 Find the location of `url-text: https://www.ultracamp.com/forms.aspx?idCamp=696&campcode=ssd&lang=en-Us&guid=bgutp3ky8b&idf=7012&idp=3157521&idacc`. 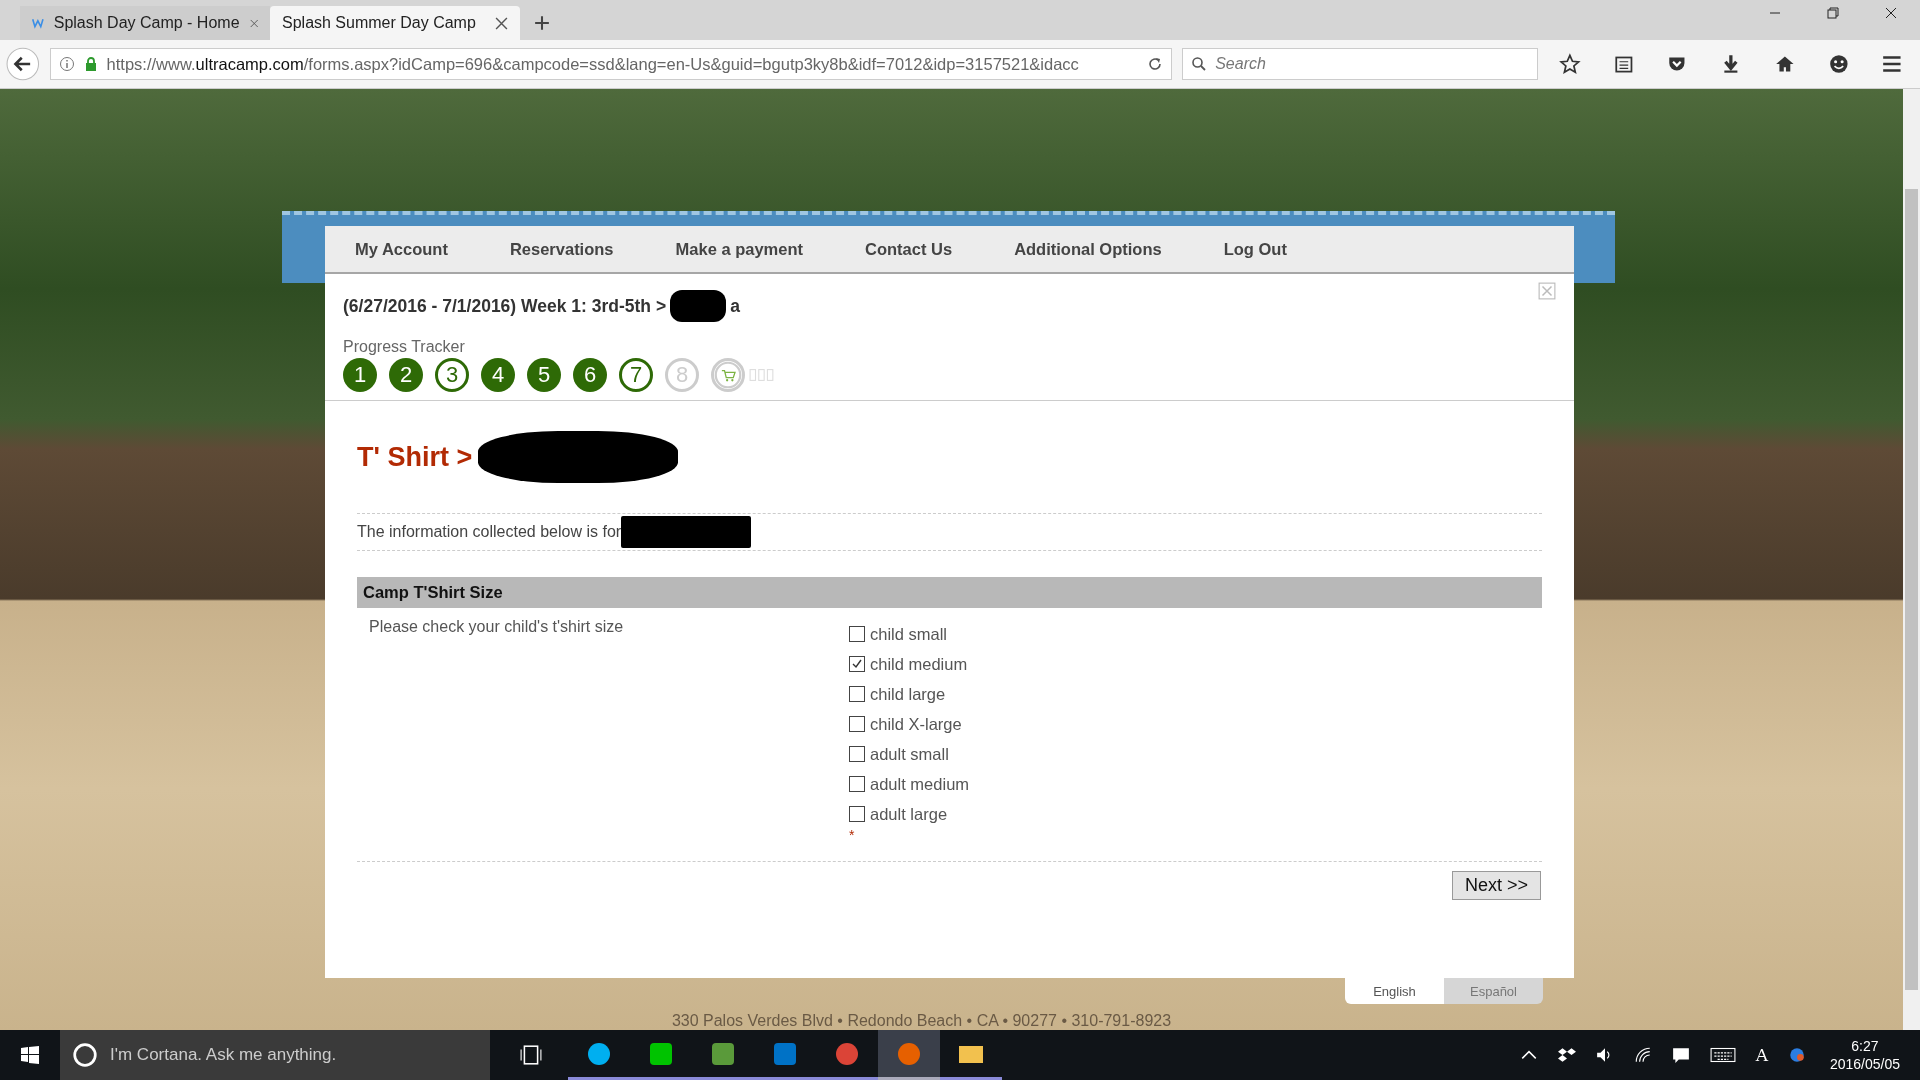

url-text: https://www.ultracamp.com/forms.aspx?idCamp=696&campcode=ssd&lang=en-Us&guid=bgutp3ky8b&idf=7012&idp=3157521&idacc is located at coordinates (593, 64).